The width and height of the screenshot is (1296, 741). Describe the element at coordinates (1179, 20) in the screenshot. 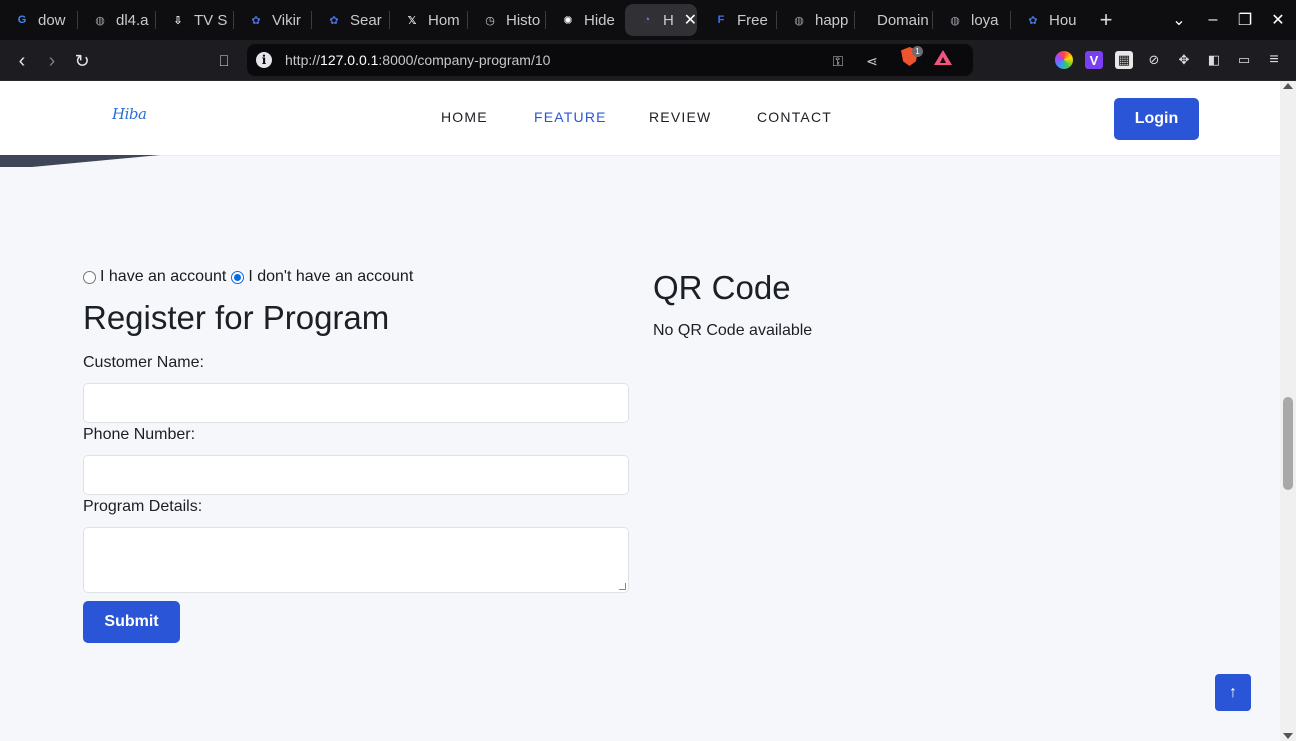

I see `tab-search-chevron-icon: ⌄` at that location.